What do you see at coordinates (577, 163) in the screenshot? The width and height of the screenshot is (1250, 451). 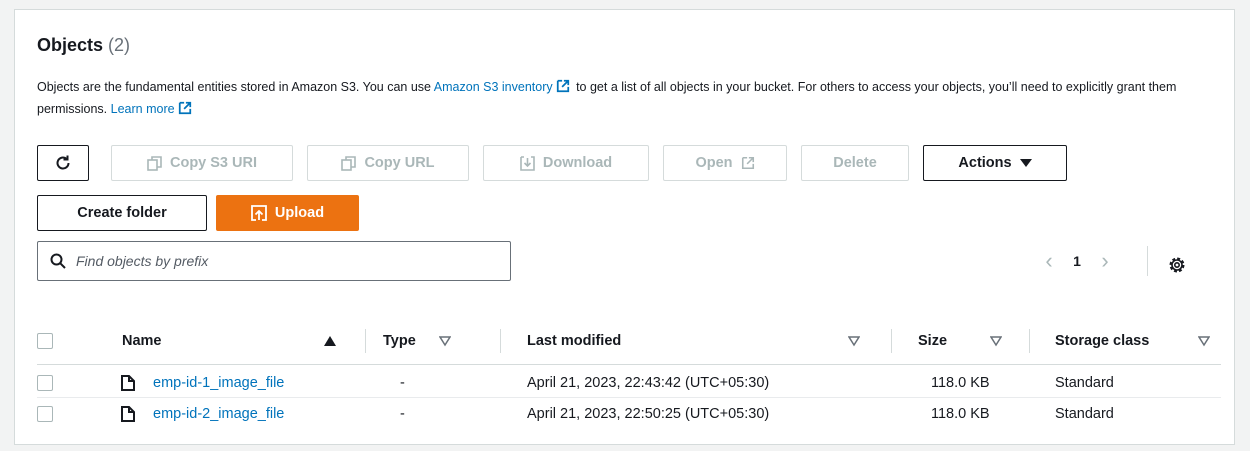 I see `download-label: Download` at bounding box center [577, 163].